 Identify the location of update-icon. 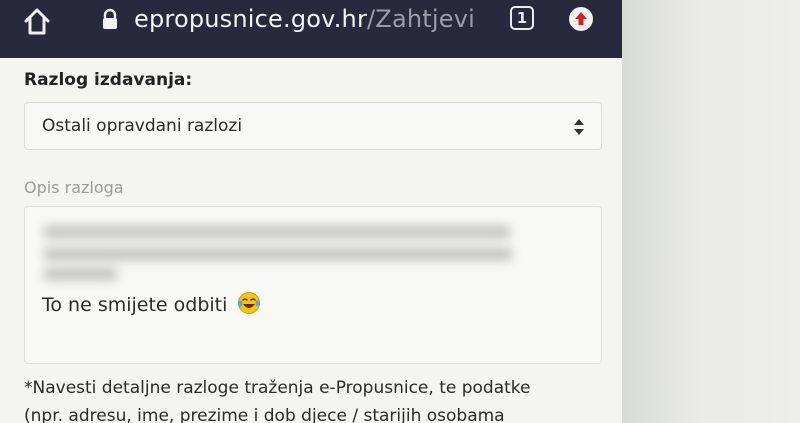
(581, 19).